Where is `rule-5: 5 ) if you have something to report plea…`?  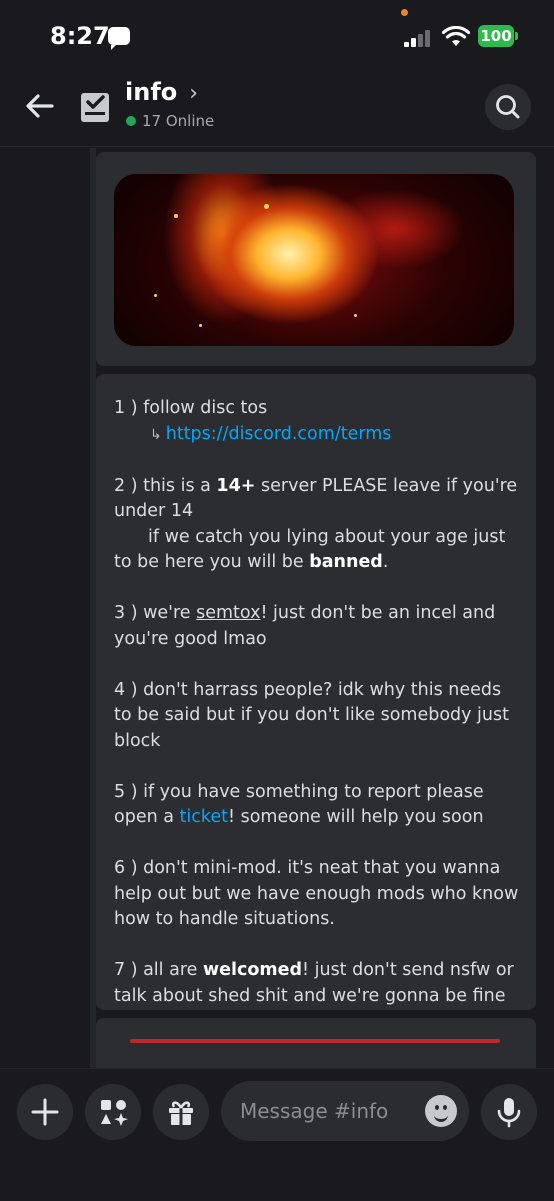 rule-5: 5 ) if you have something to report plea… is located at coordinates (318, 805).